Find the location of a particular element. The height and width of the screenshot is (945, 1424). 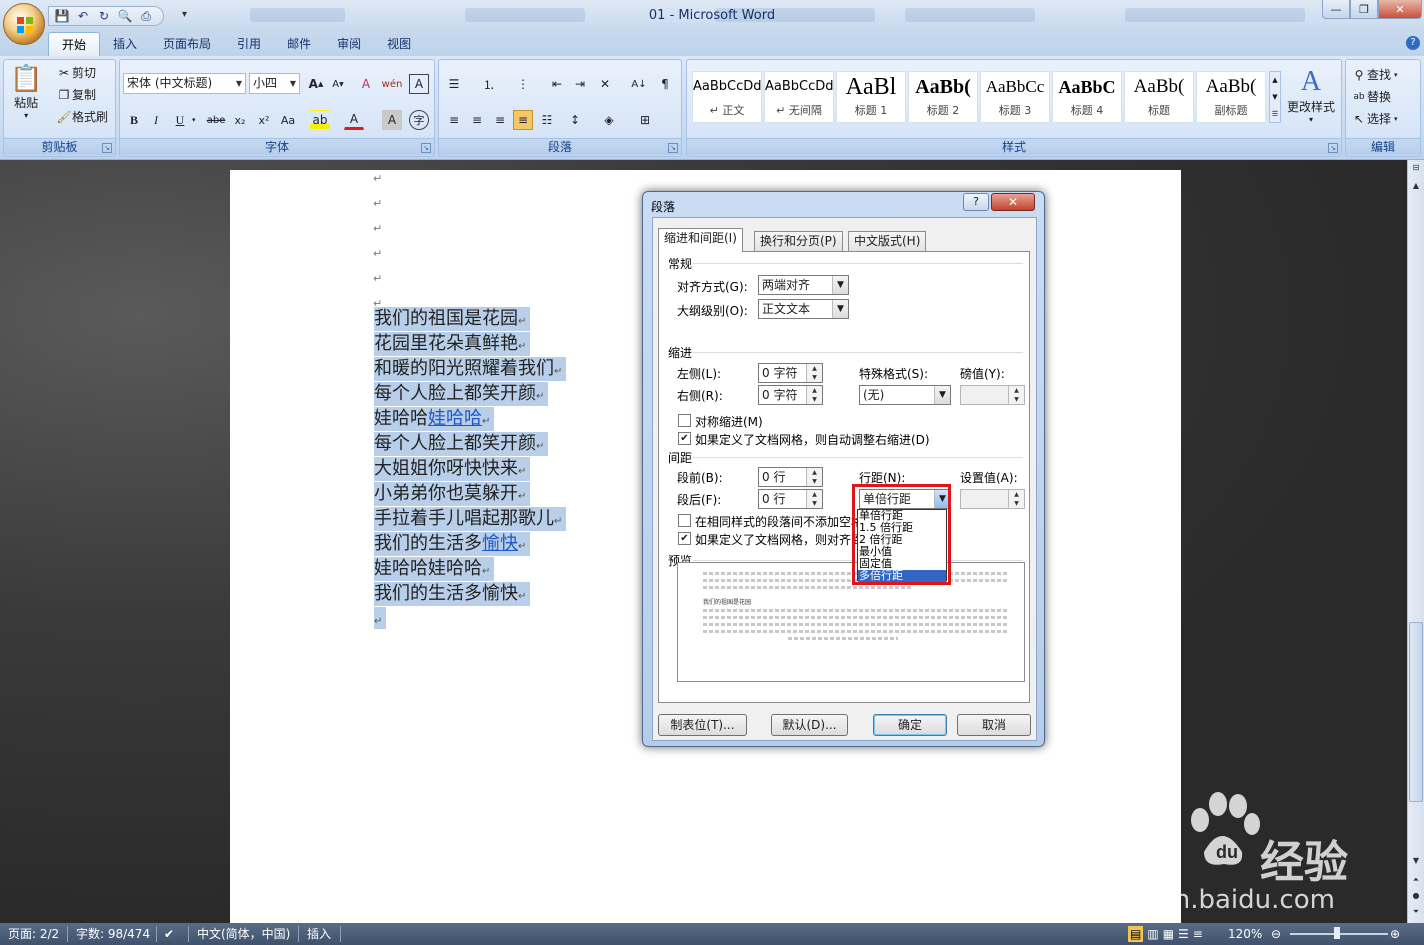

tab-review: 审阅 is located at coordinates (349, 44).